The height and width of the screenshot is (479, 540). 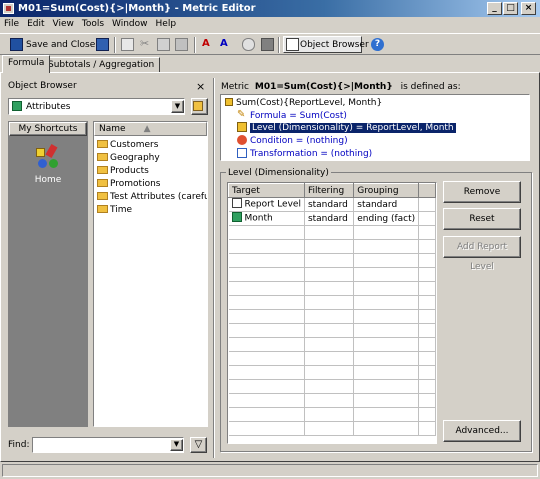 What do you see at coordinates (270, 470) in the screenshot?
I see `status-bar` at bounding box center [270, 470].